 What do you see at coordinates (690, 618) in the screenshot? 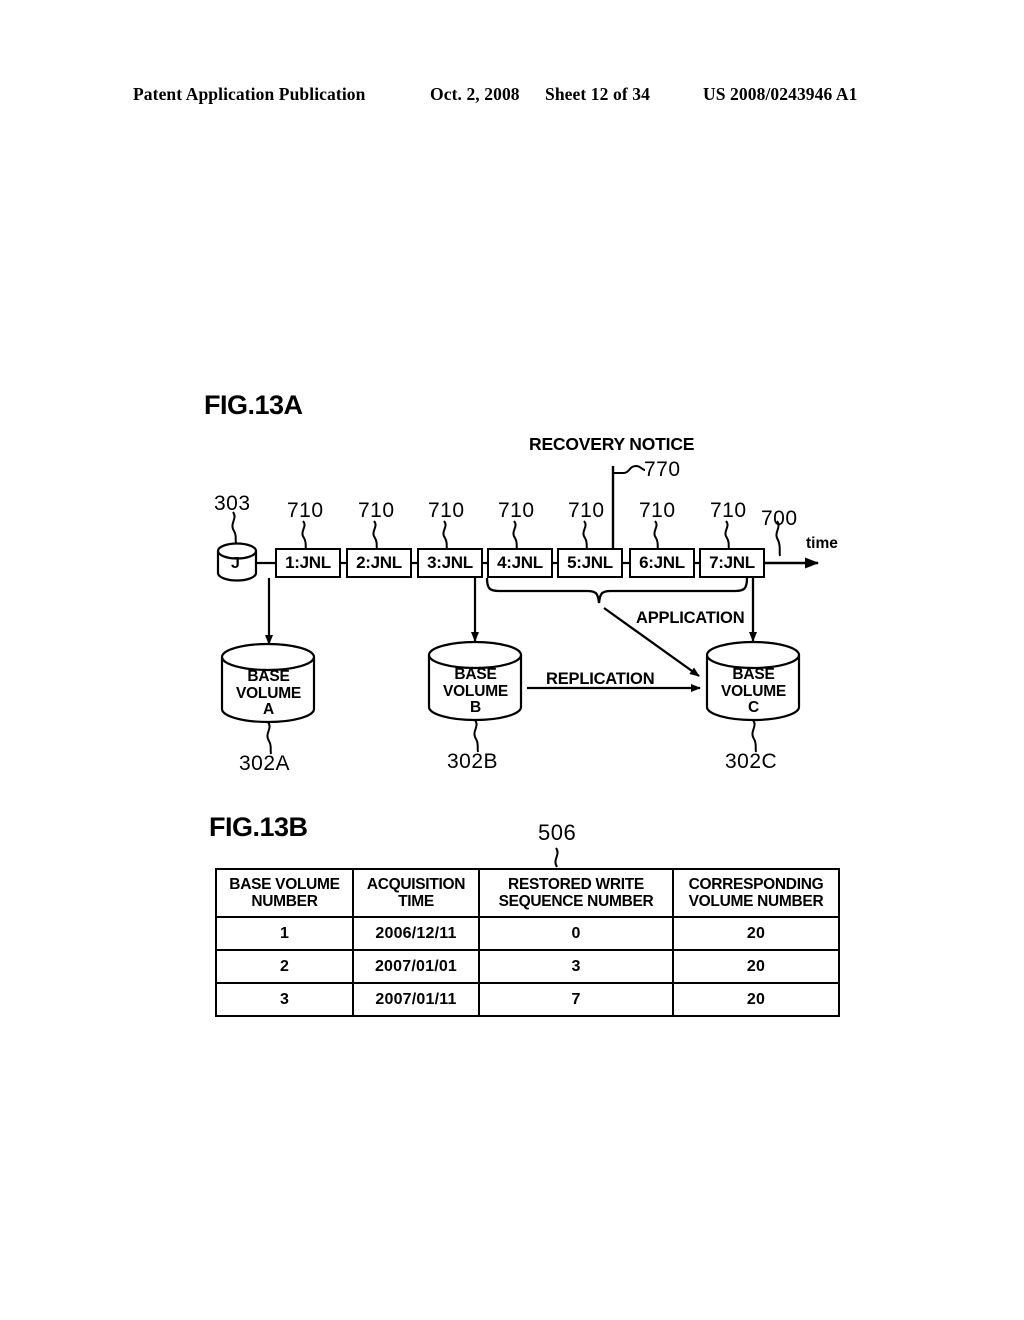
I see `application-label: APPLICATION` at bounding box center [690, 618].